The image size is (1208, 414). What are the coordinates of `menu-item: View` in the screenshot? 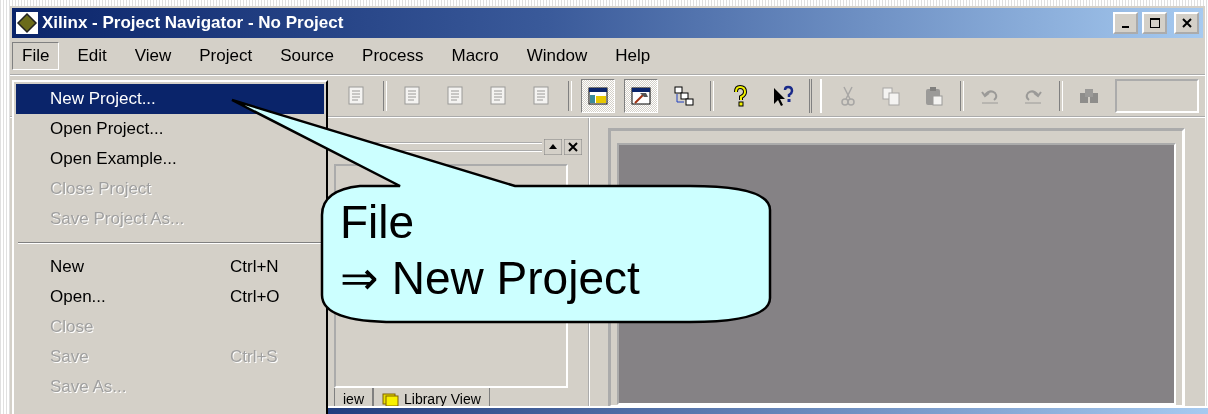 It's located at (153, 56).